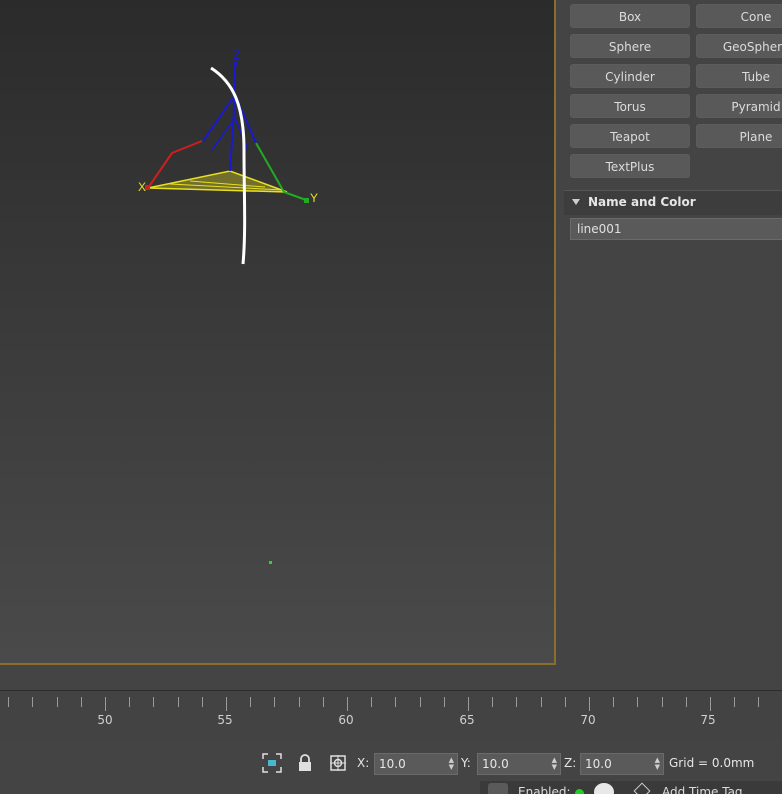  Describe the element at coordinates (630, 46) in the screenshot. I see `sphere-button: Sphere` at that location.